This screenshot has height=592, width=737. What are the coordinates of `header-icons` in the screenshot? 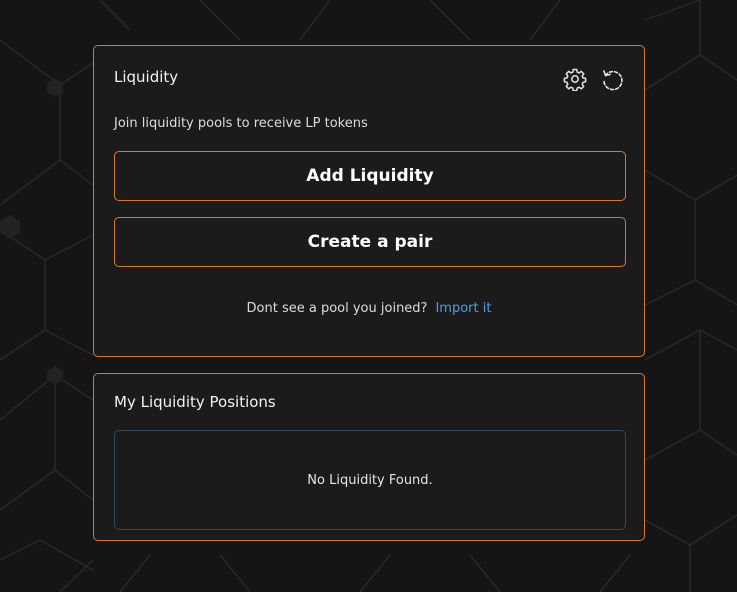 It's located at (594, 79).